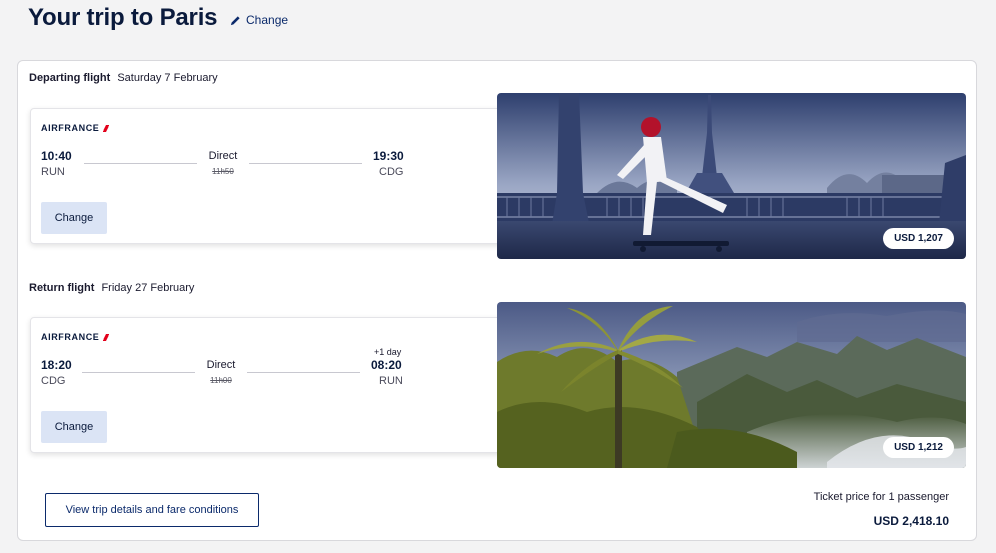 This screenshot has height=553, width=996. Describe the element at coordinates (62, 288) in the screenshot. I see `return-flight-label: Return flight` at that location.